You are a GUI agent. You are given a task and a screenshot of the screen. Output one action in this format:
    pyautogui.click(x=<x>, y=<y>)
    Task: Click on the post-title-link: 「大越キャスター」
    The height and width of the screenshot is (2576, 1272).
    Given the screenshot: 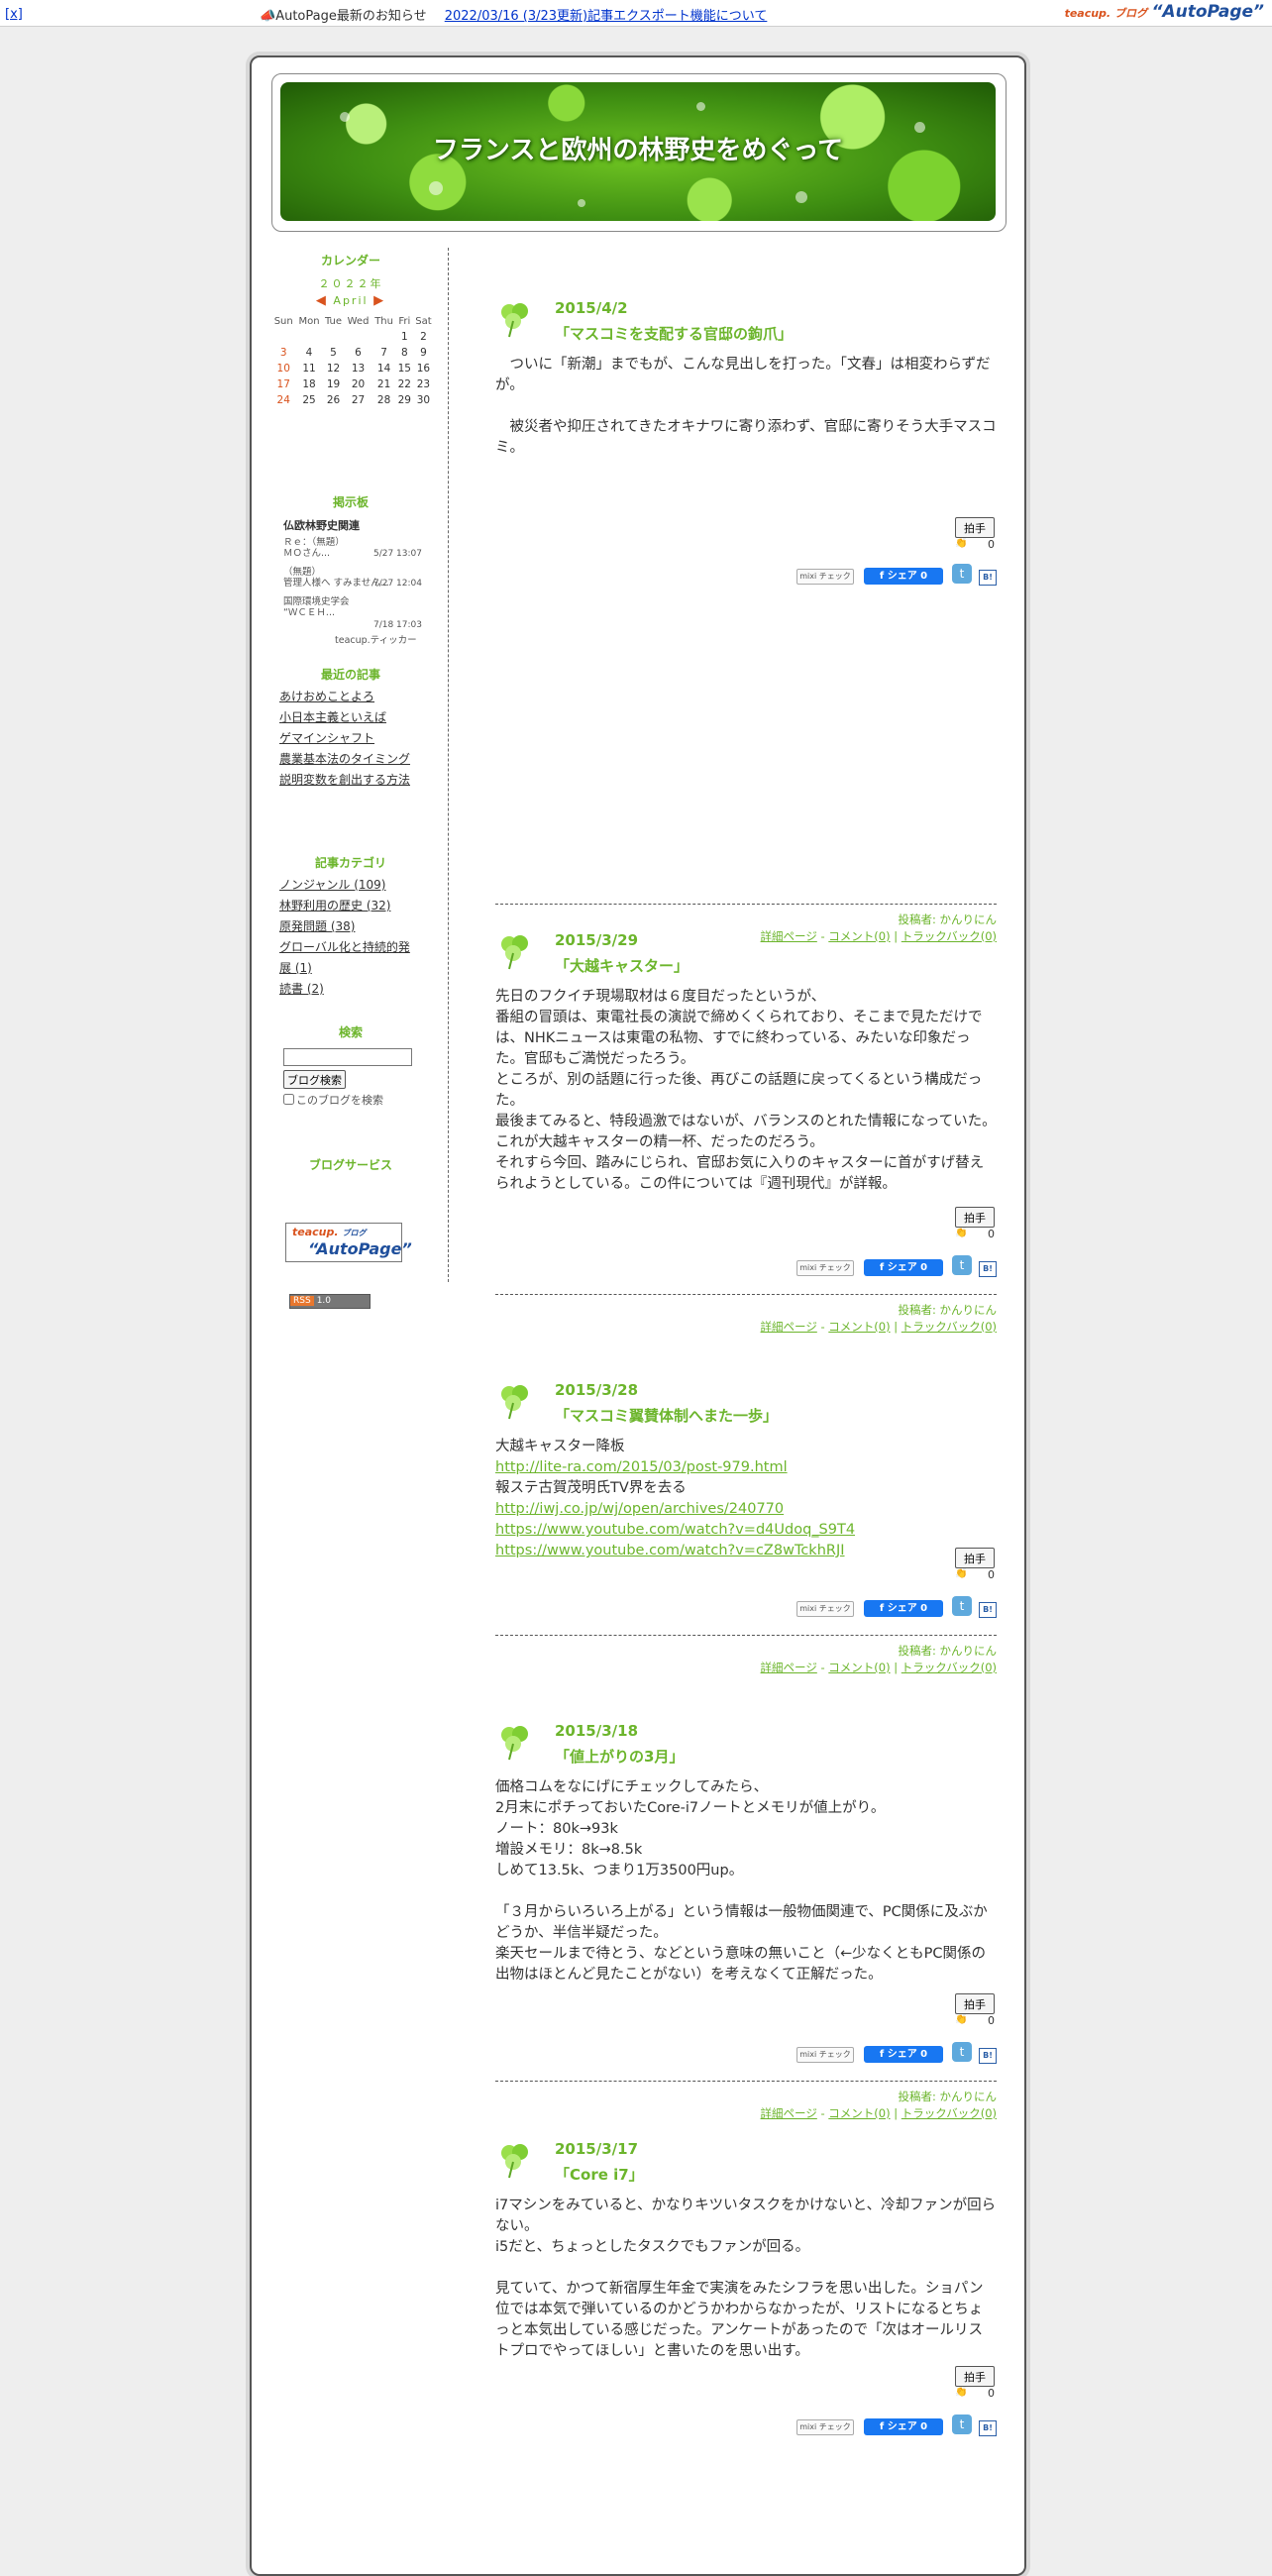 What is the action you would take?
    pyautogui.click(x=622, y=965)
    